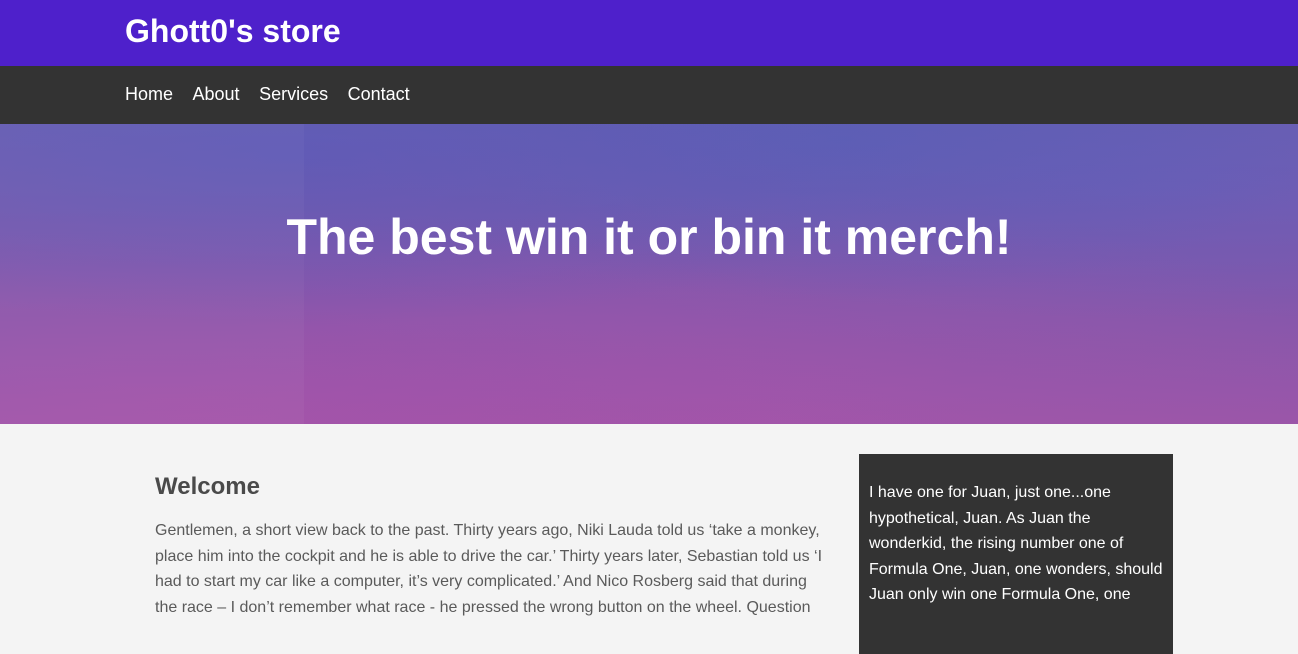  What do you see at coordinates (149, 94) in the screenshot?
I see `nav-link-home: Home` at bounding box center [149, 94].